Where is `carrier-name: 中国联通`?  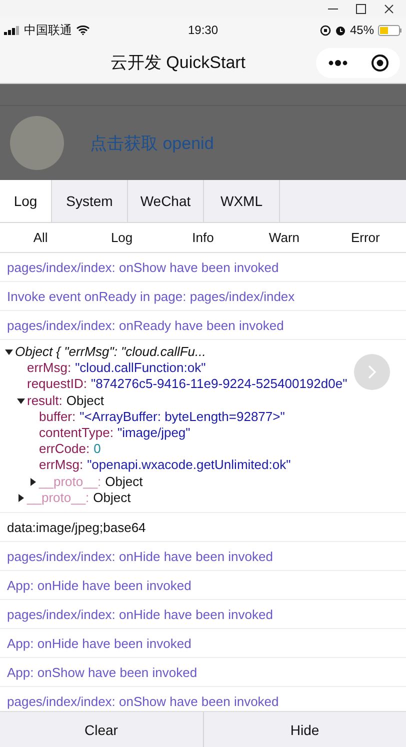
carrier-name: 中国联通 is located at coordinates (48, 30).